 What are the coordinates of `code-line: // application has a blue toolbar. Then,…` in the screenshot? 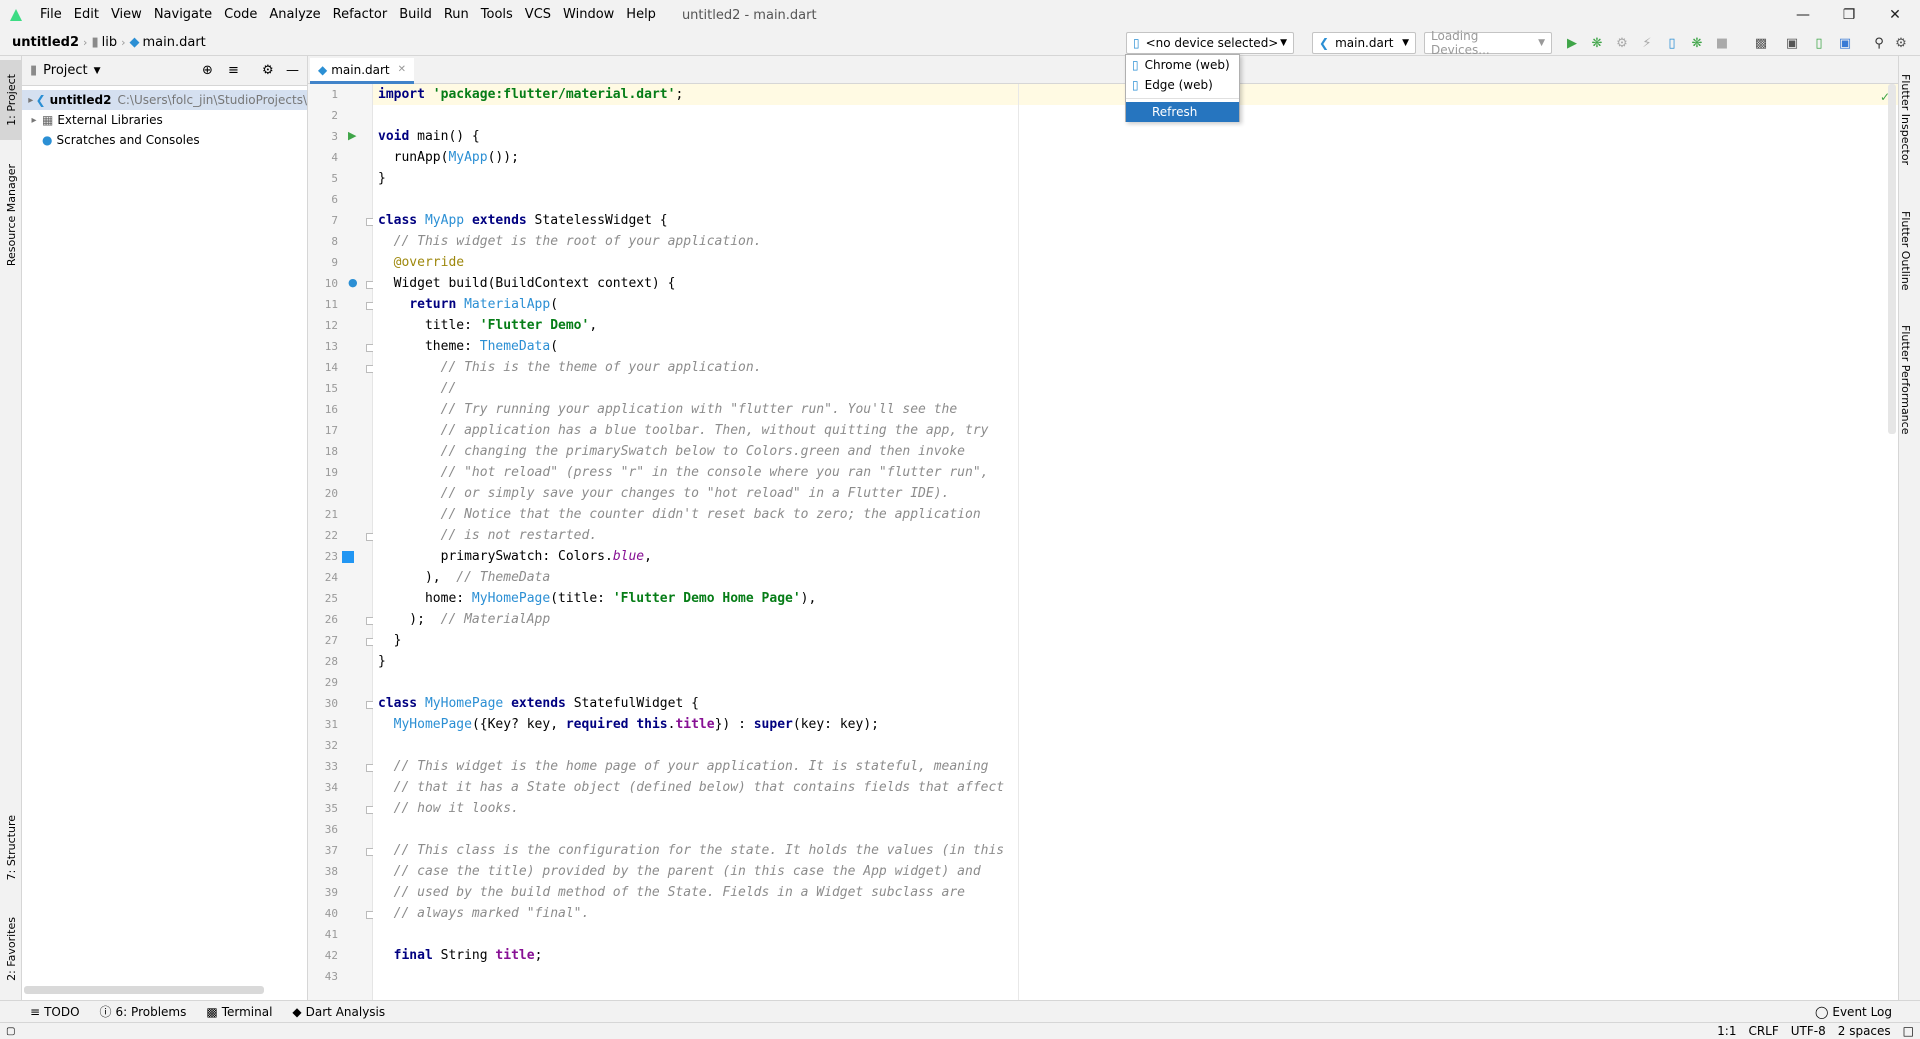 It's located at (683, 430).